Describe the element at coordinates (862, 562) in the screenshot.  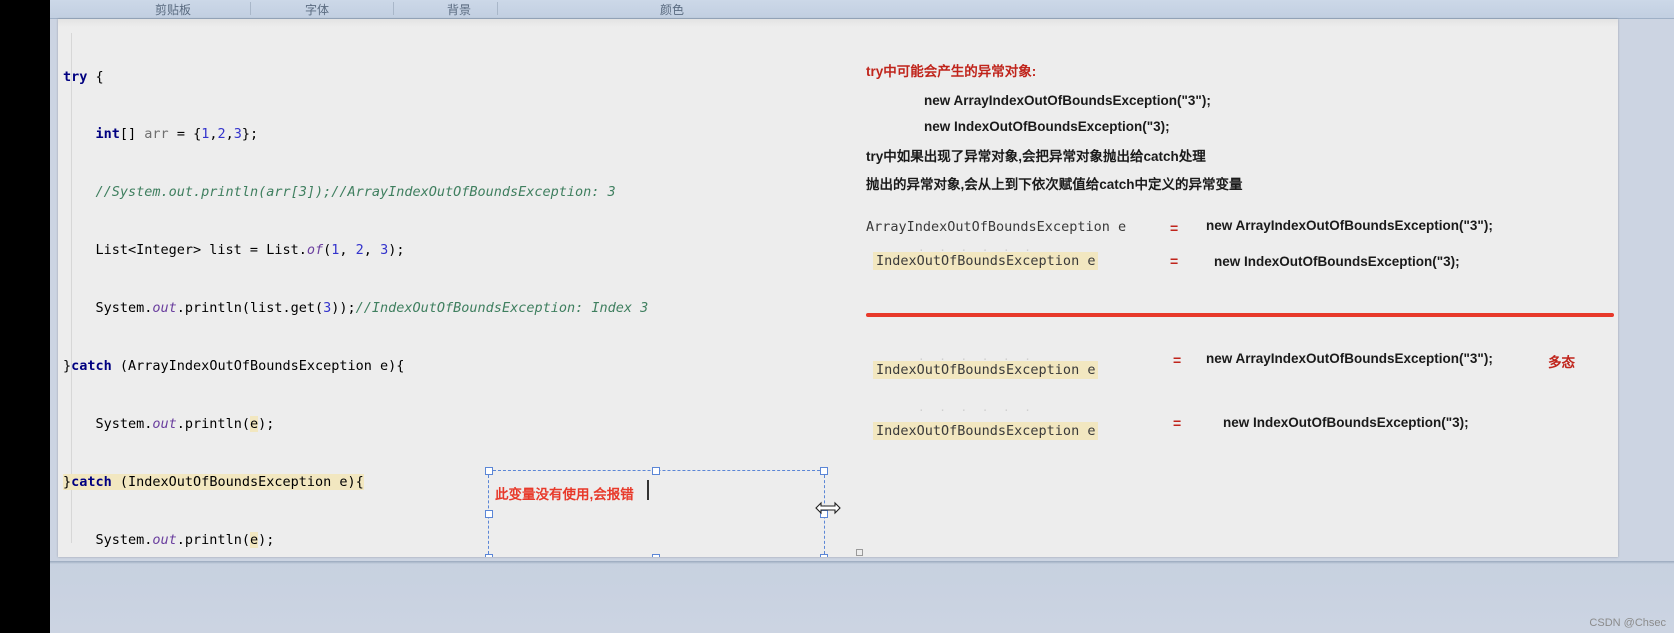
I see `statusbar-top-edge` at that location.